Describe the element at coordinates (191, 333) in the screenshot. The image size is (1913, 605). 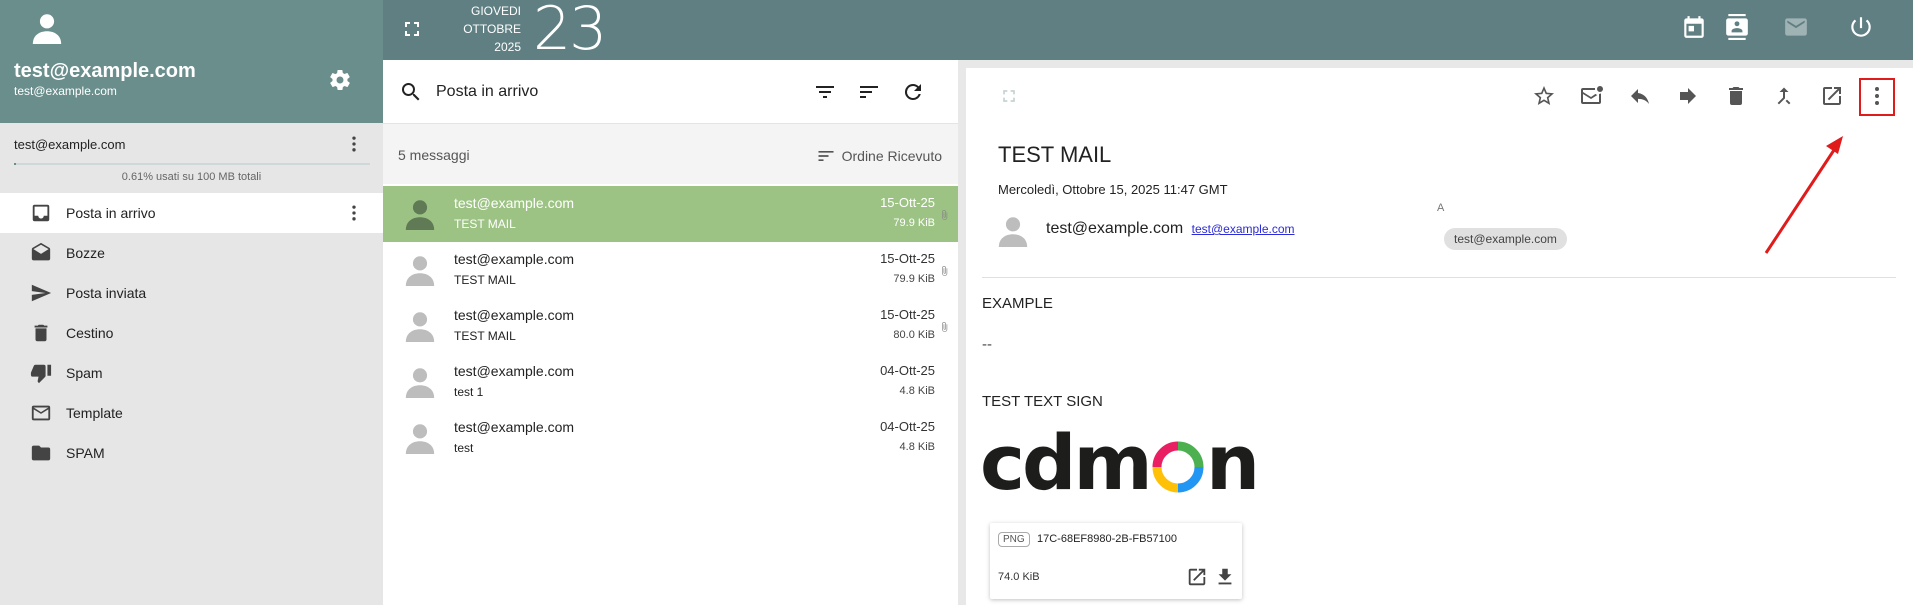
I see `folder-trash: Cestino` at that location.